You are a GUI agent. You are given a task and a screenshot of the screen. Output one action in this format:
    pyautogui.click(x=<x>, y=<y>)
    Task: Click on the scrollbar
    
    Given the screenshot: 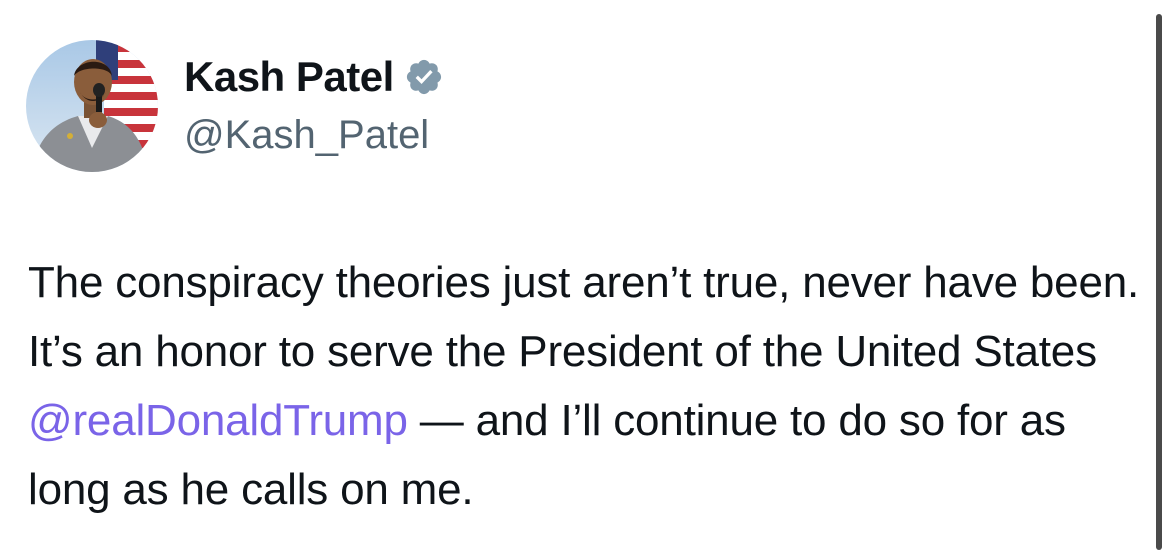 What is the action you would take?
    pyautogui.click(x=1159, y=282)
    